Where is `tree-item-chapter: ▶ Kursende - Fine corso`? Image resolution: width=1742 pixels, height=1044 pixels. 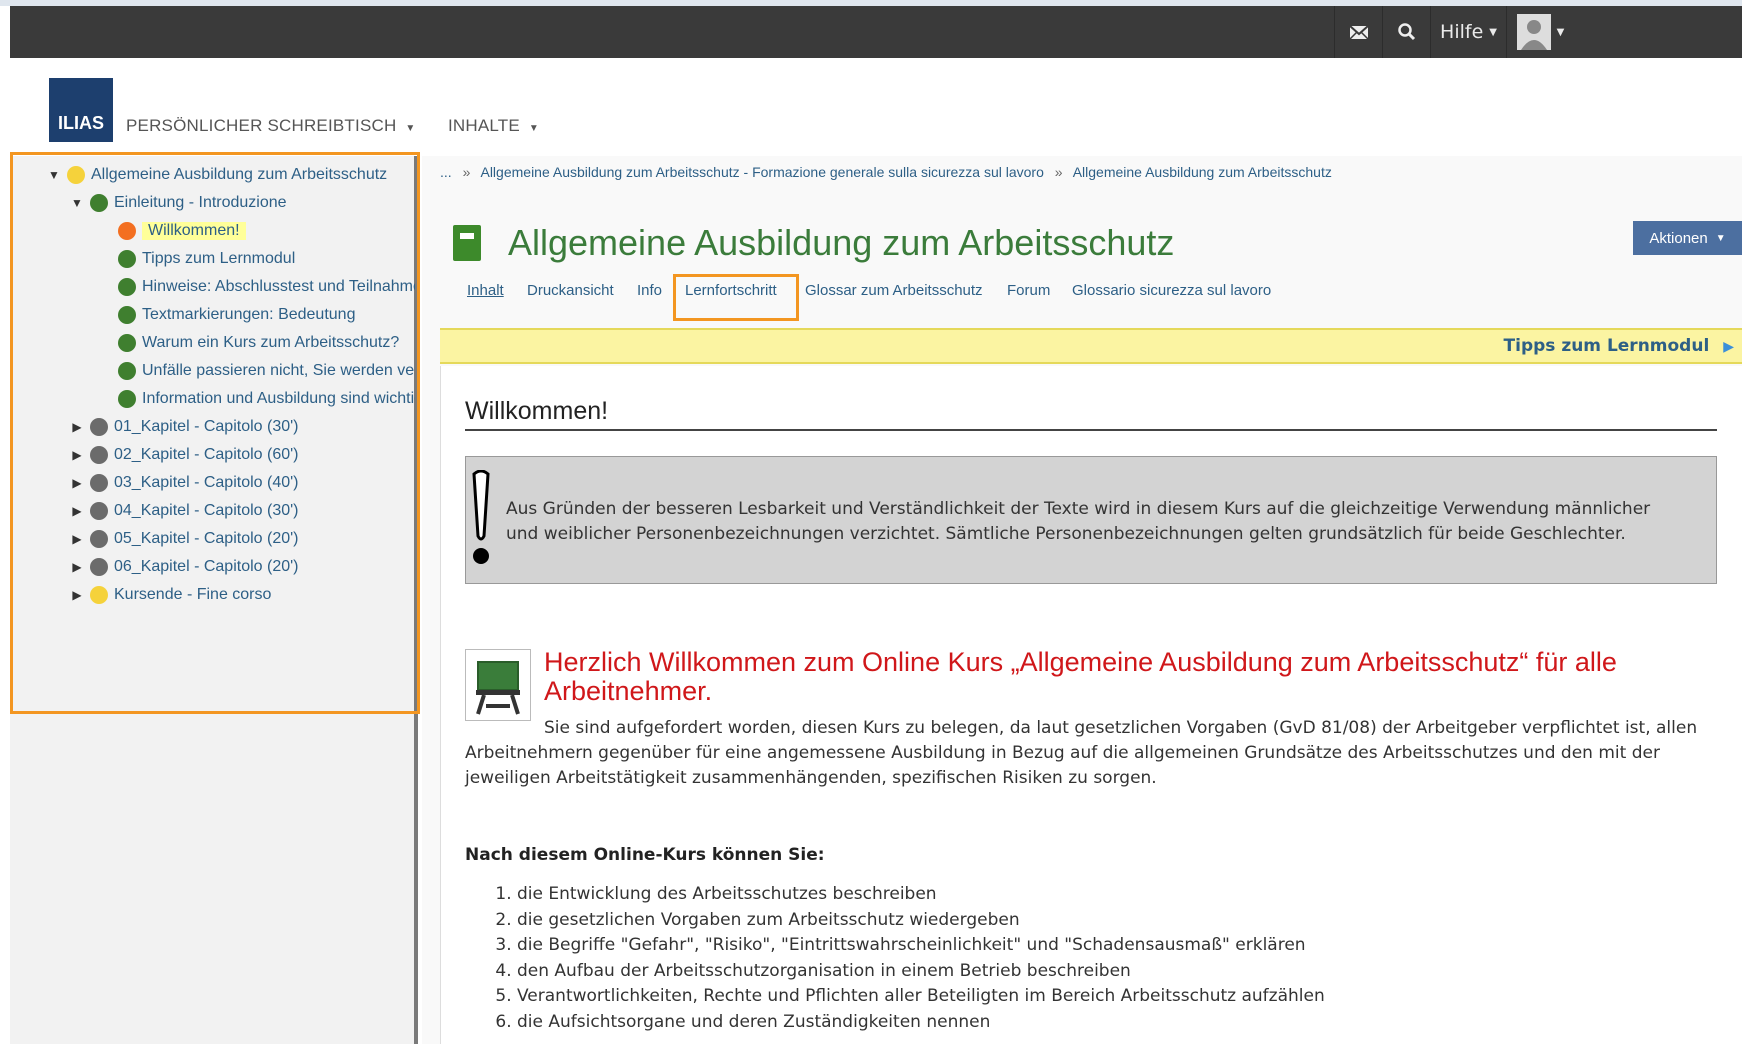
tree-item-chapter: ▶ Kursende - Fine corso is located at coordinates (170, 595).